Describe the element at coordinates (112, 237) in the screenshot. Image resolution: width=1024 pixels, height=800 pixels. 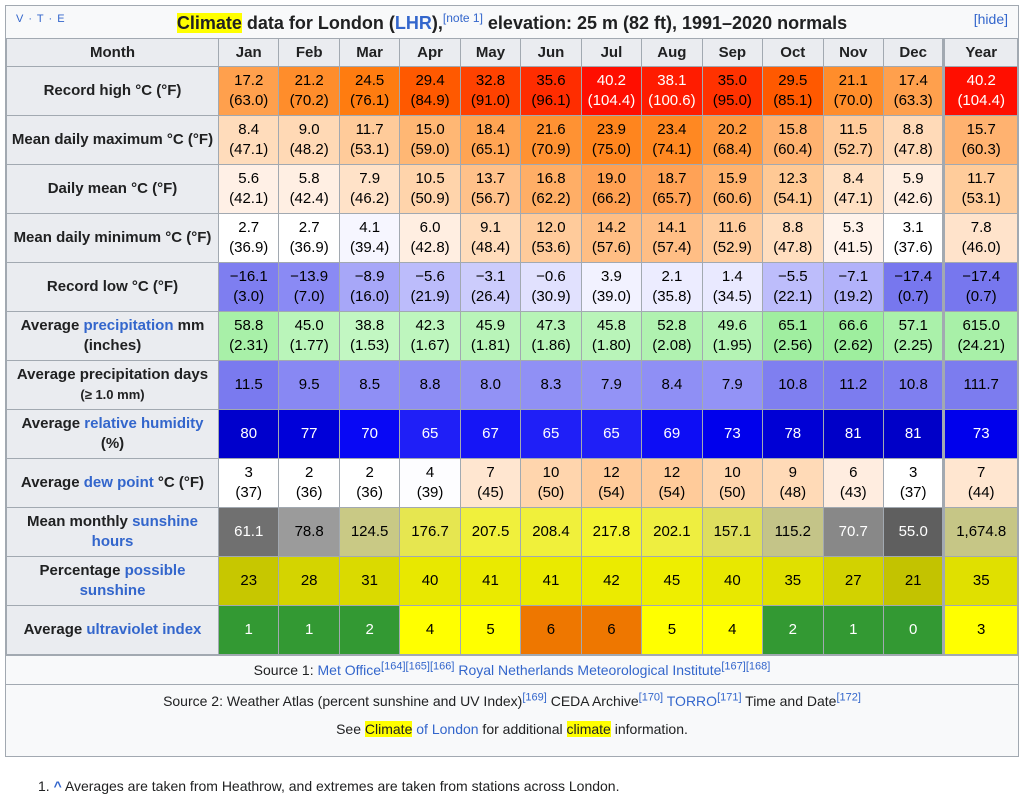
I see `row-label-text: Mean daily minimum °C (°F)` at that location.